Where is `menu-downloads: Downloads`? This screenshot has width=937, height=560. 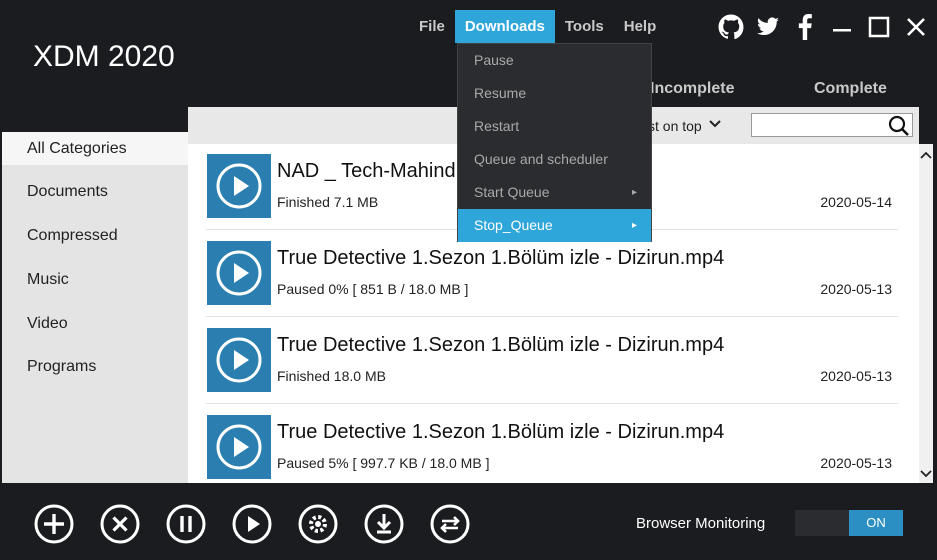 menu-downloads: Downloads is located at coordinates (504, 26).